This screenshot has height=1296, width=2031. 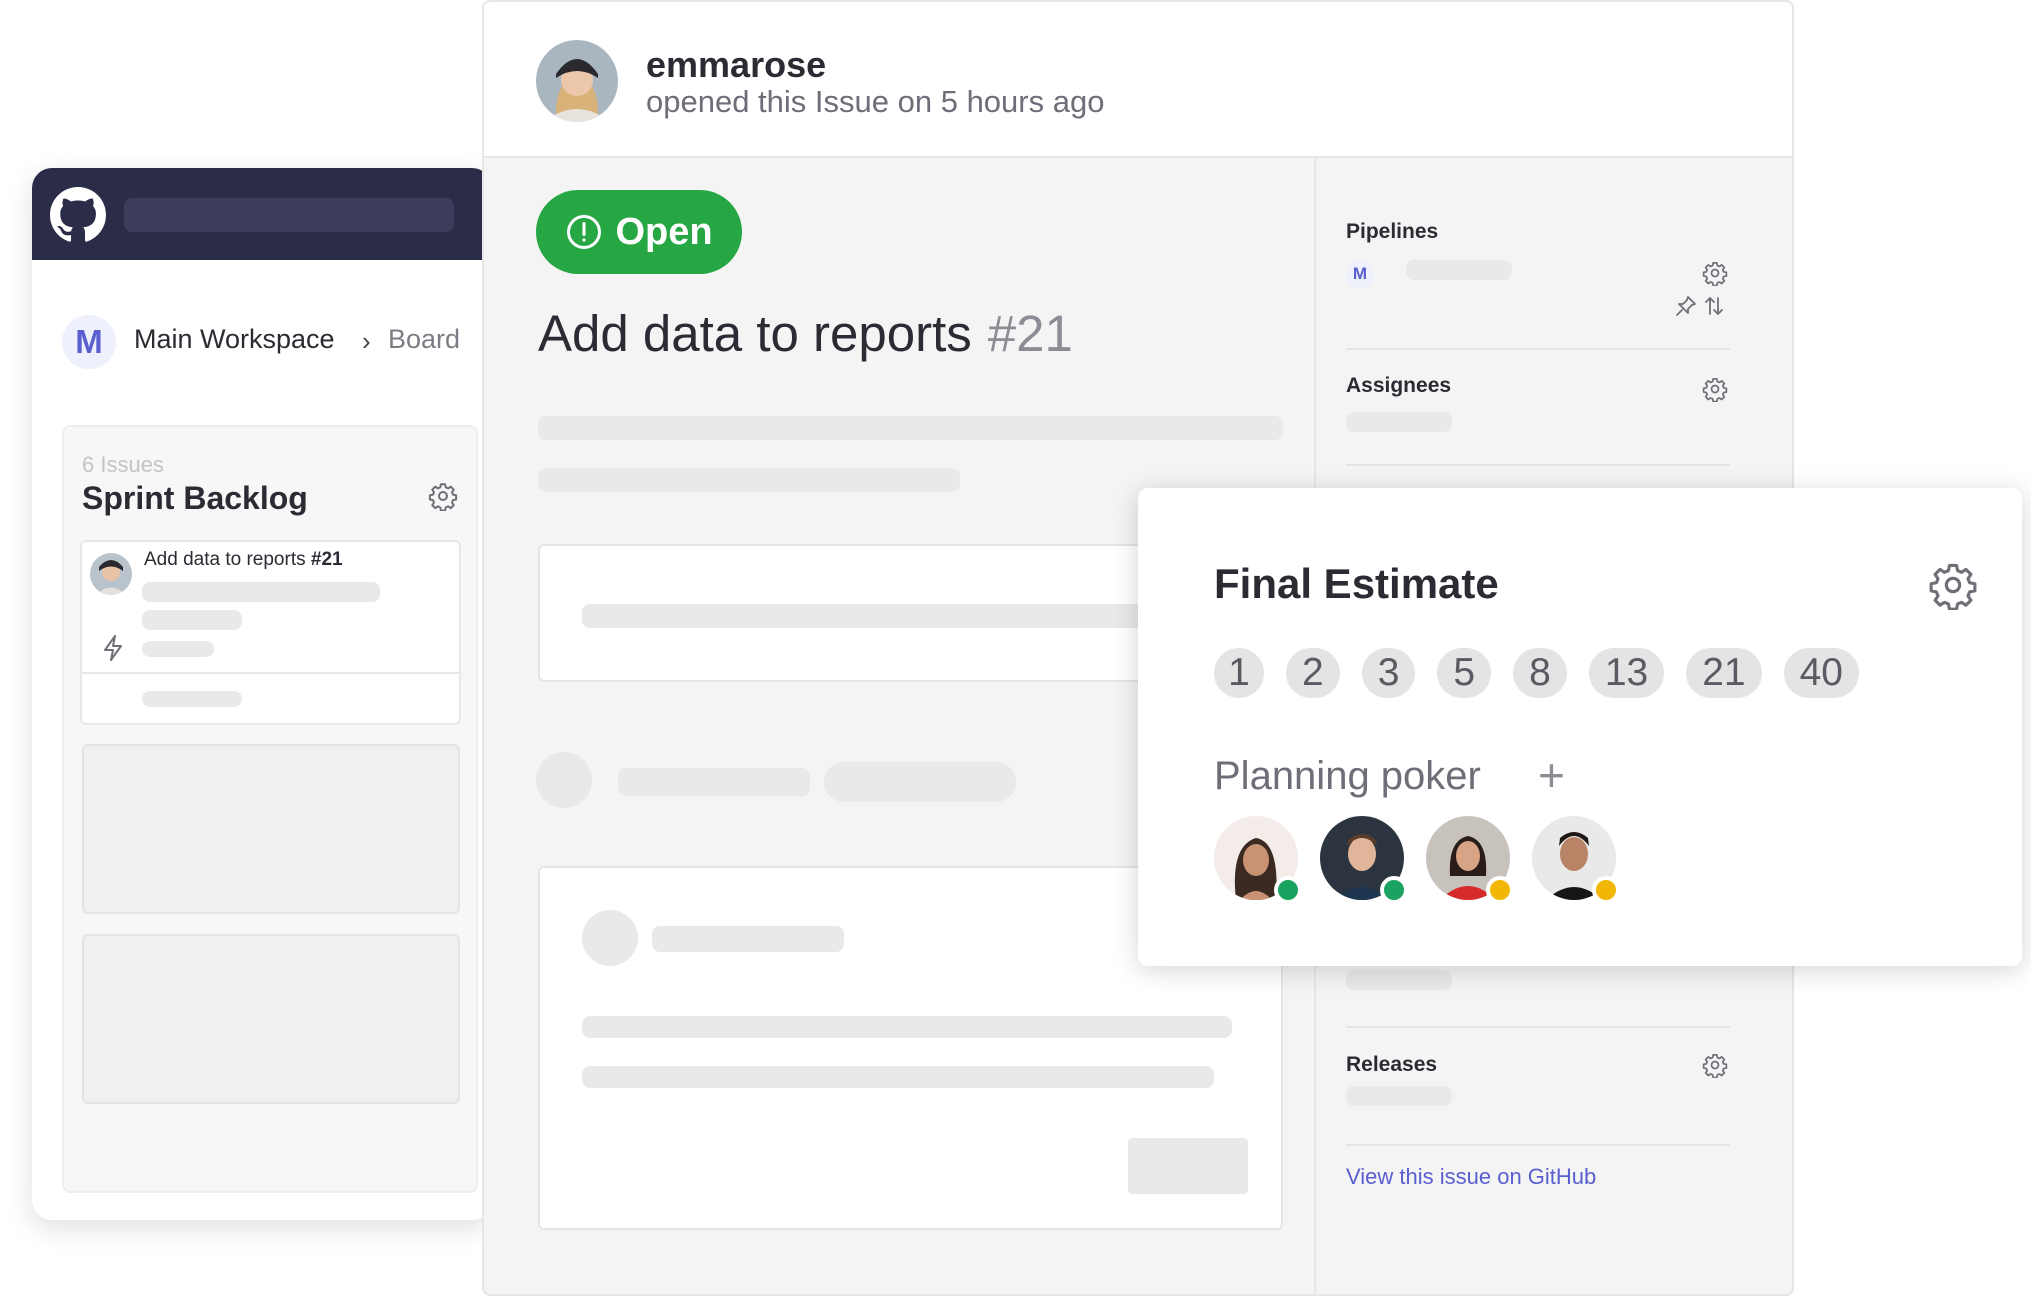 What do you see at coordinates (366, 341) in the screenshot?
I see `breadcrumb-chevron-icon: ›` at bounding box center [366, 341].